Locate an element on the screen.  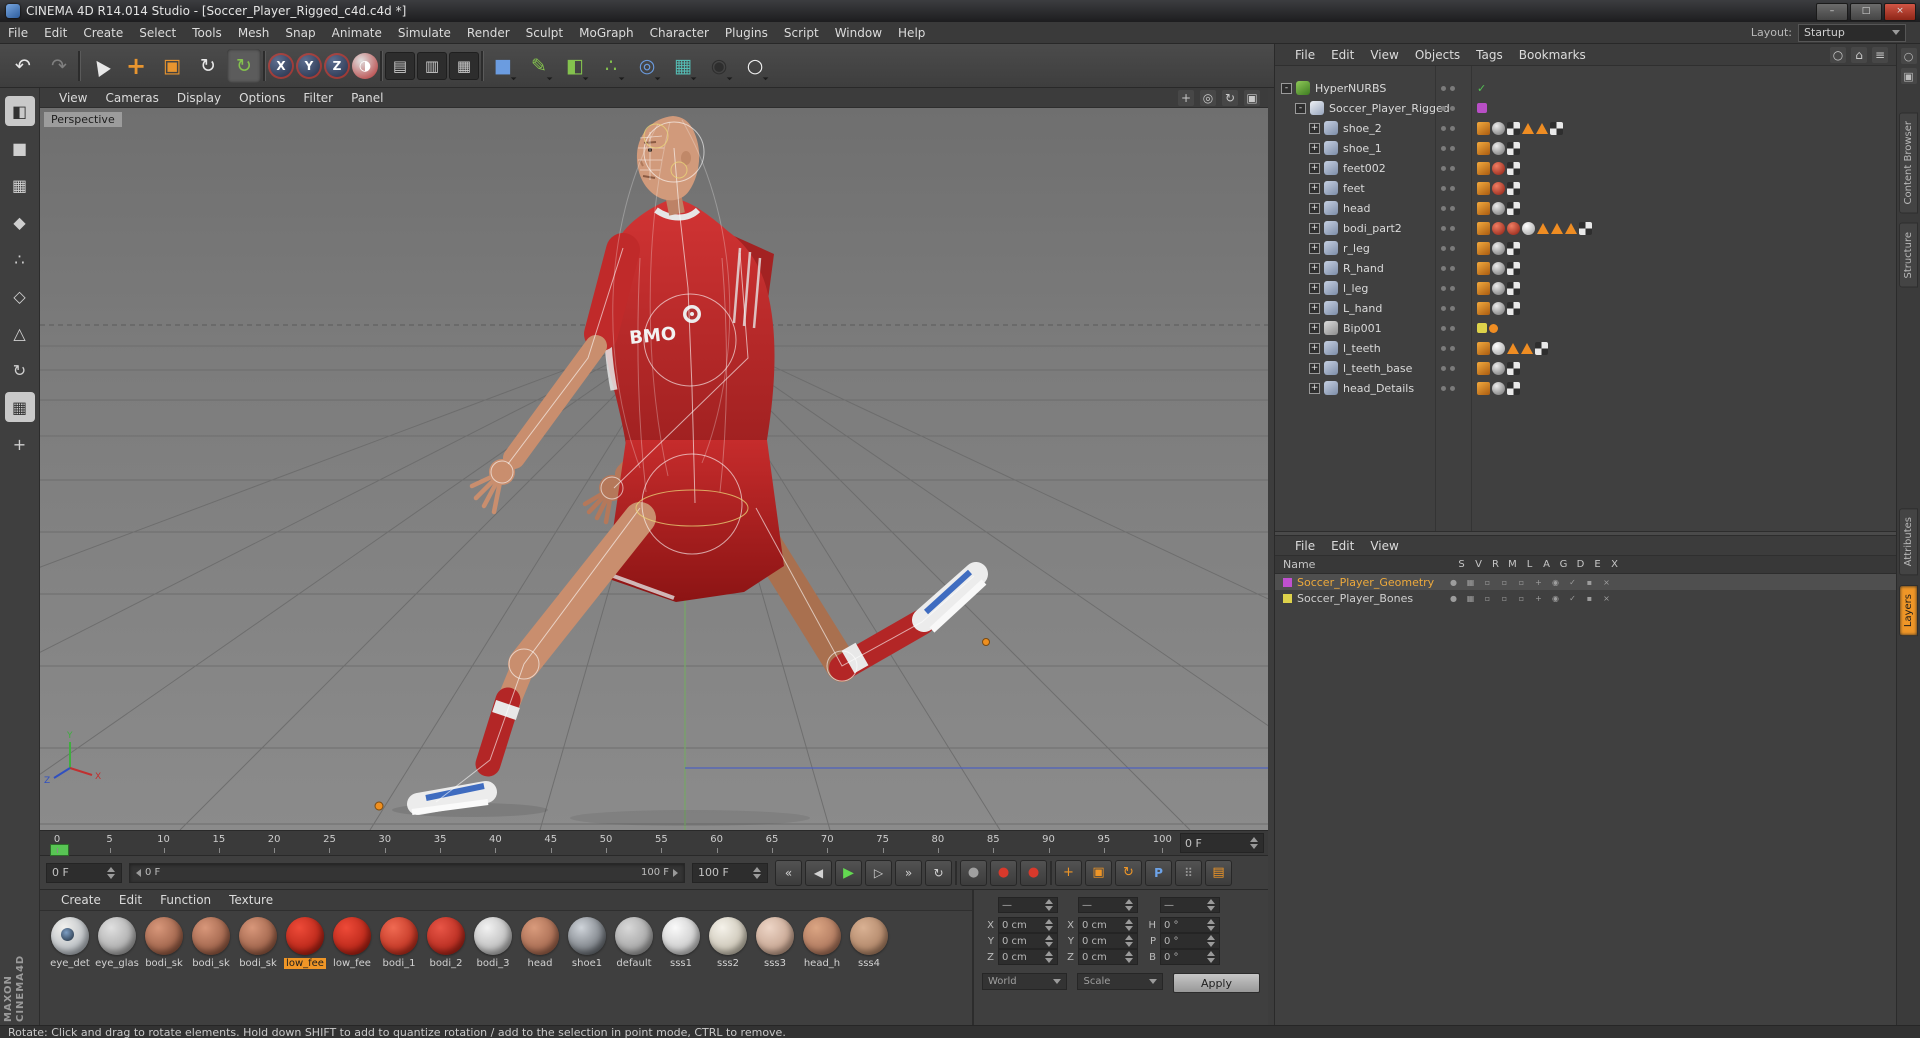
material-item: sss1 is located at coordinates (681, 943).